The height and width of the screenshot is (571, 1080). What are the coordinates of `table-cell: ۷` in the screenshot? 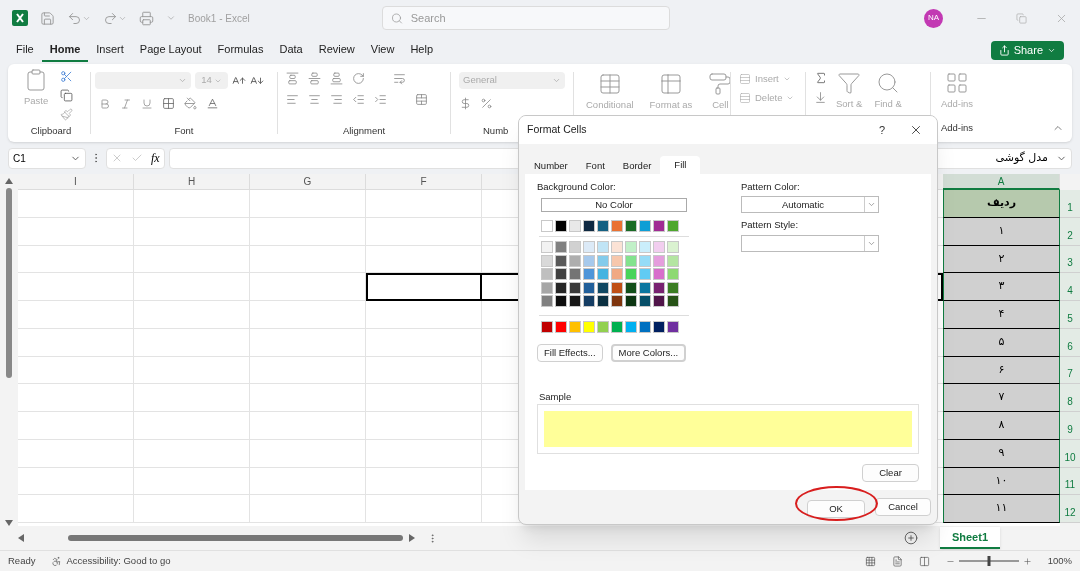 It's located at (1001, 398).